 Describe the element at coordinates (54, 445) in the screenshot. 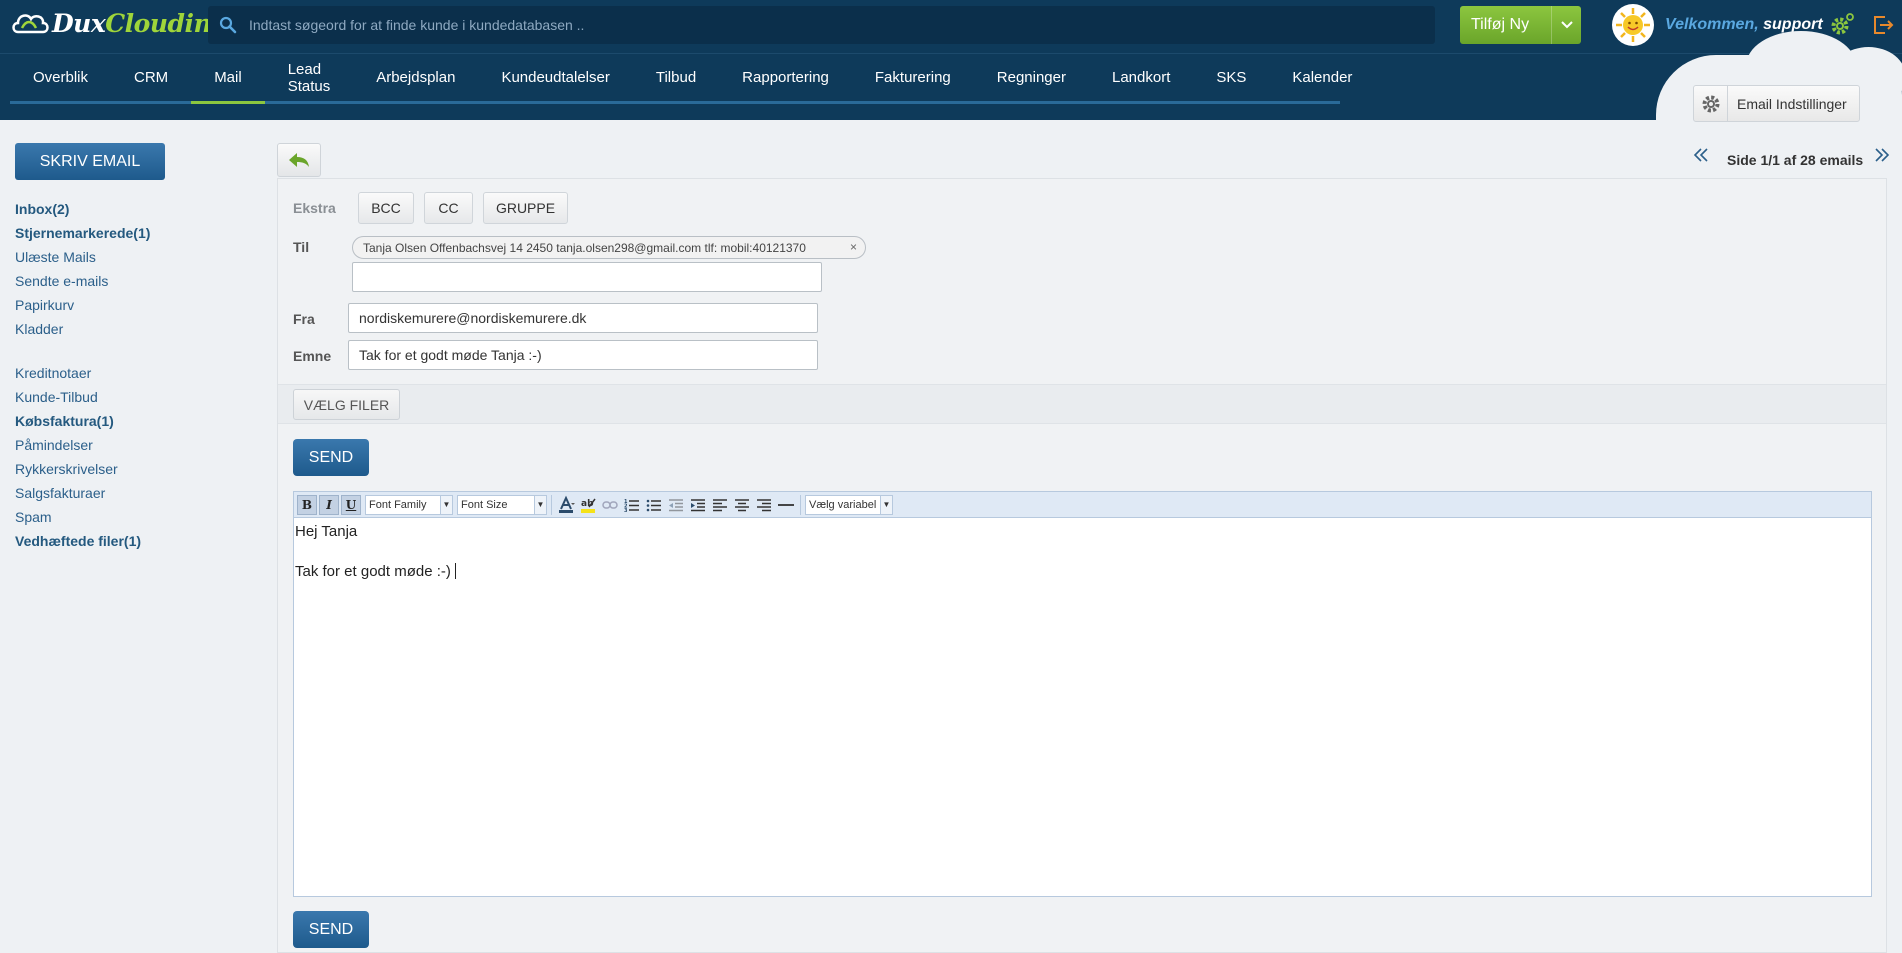

I see `sidebar-item-reminders: Påmindelser` at that location.